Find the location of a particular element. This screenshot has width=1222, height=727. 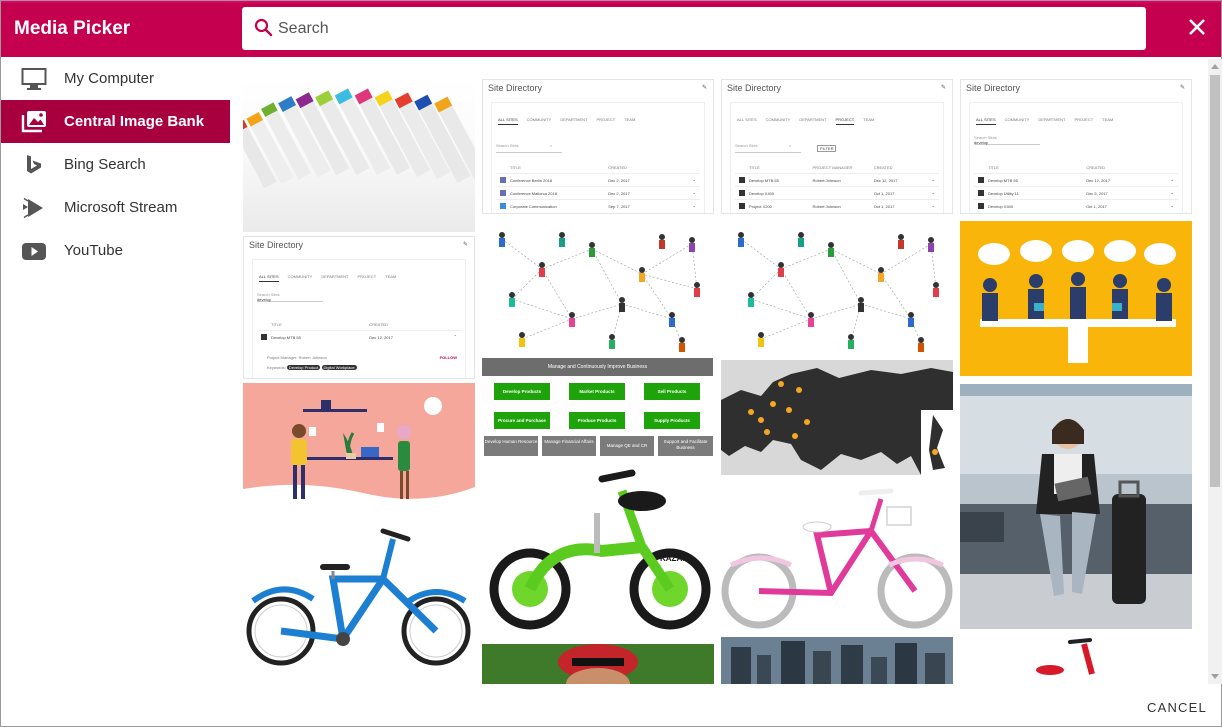

image-meeting-illustration is located at coordinates (1076, 298).